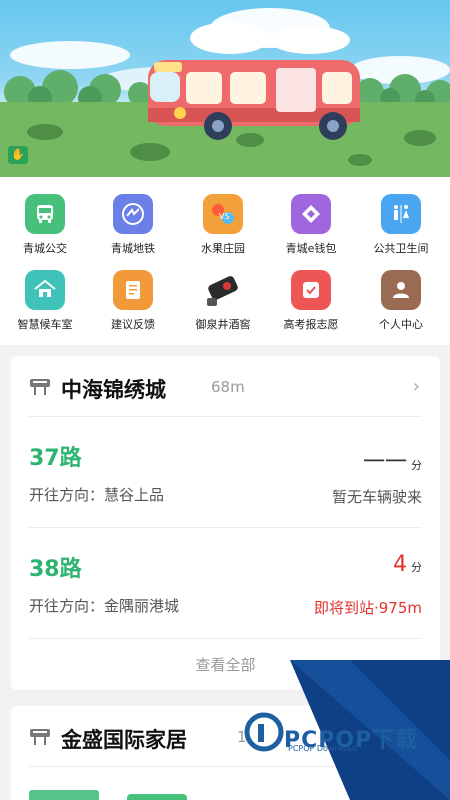 The height and width of the screenshot is (800, 450). What do you see at coordinates (133, 248) in the screenshot?
I see `service-label: 青城地铁` at bounding box center [133, 248].